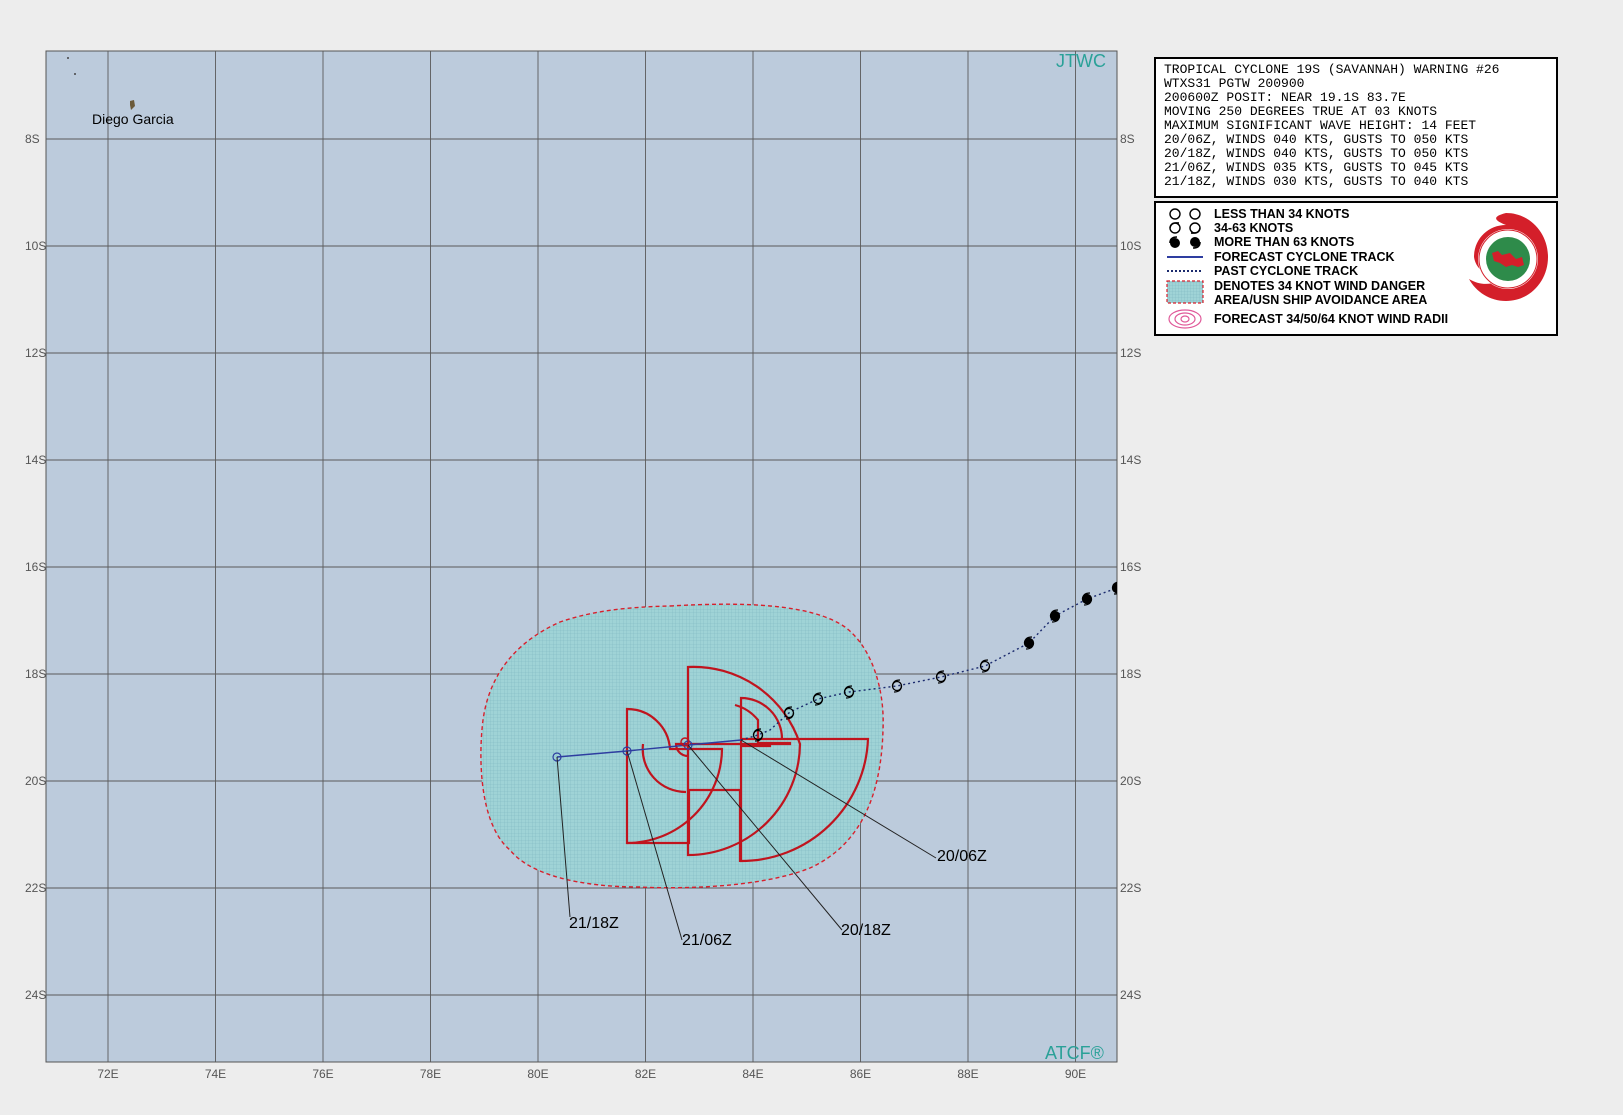 The width and height of the screenshot is (1623, 1115). Describe the element at coordinates (1331, 319) in the screenshot. I see `legend-label: FORECAST 34/50/64 KNOT WIND RADII` at that location.